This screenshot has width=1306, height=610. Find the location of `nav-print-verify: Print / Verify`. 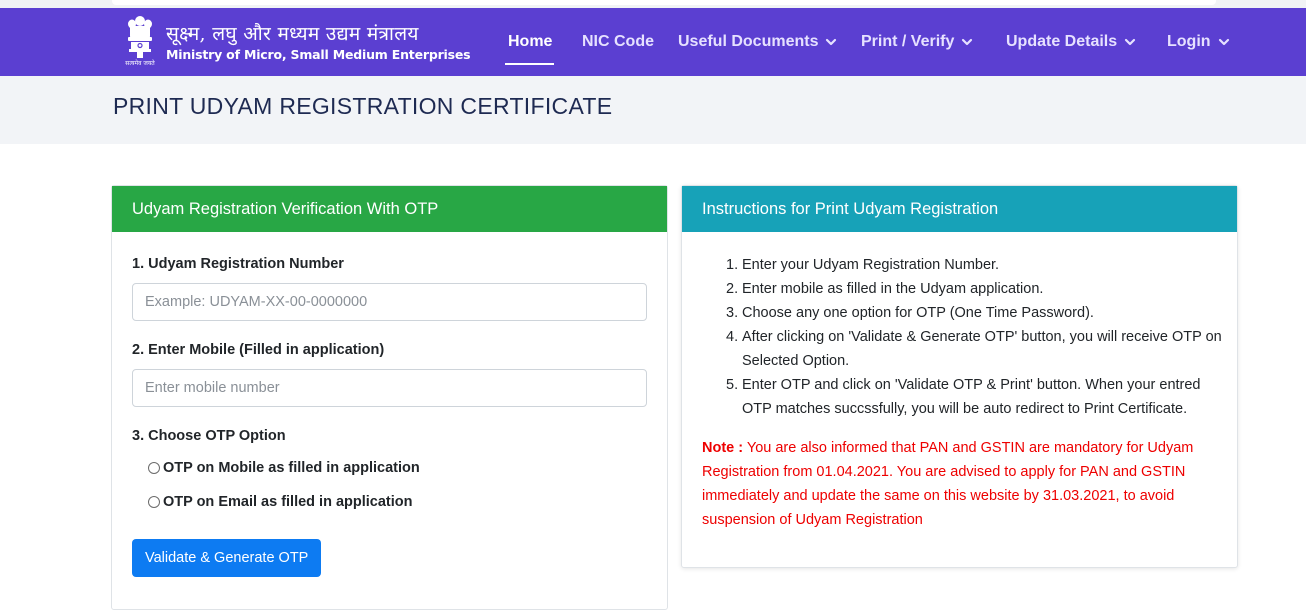

nav-print-verify: Print / Verify is located at coordinates (917, 42).